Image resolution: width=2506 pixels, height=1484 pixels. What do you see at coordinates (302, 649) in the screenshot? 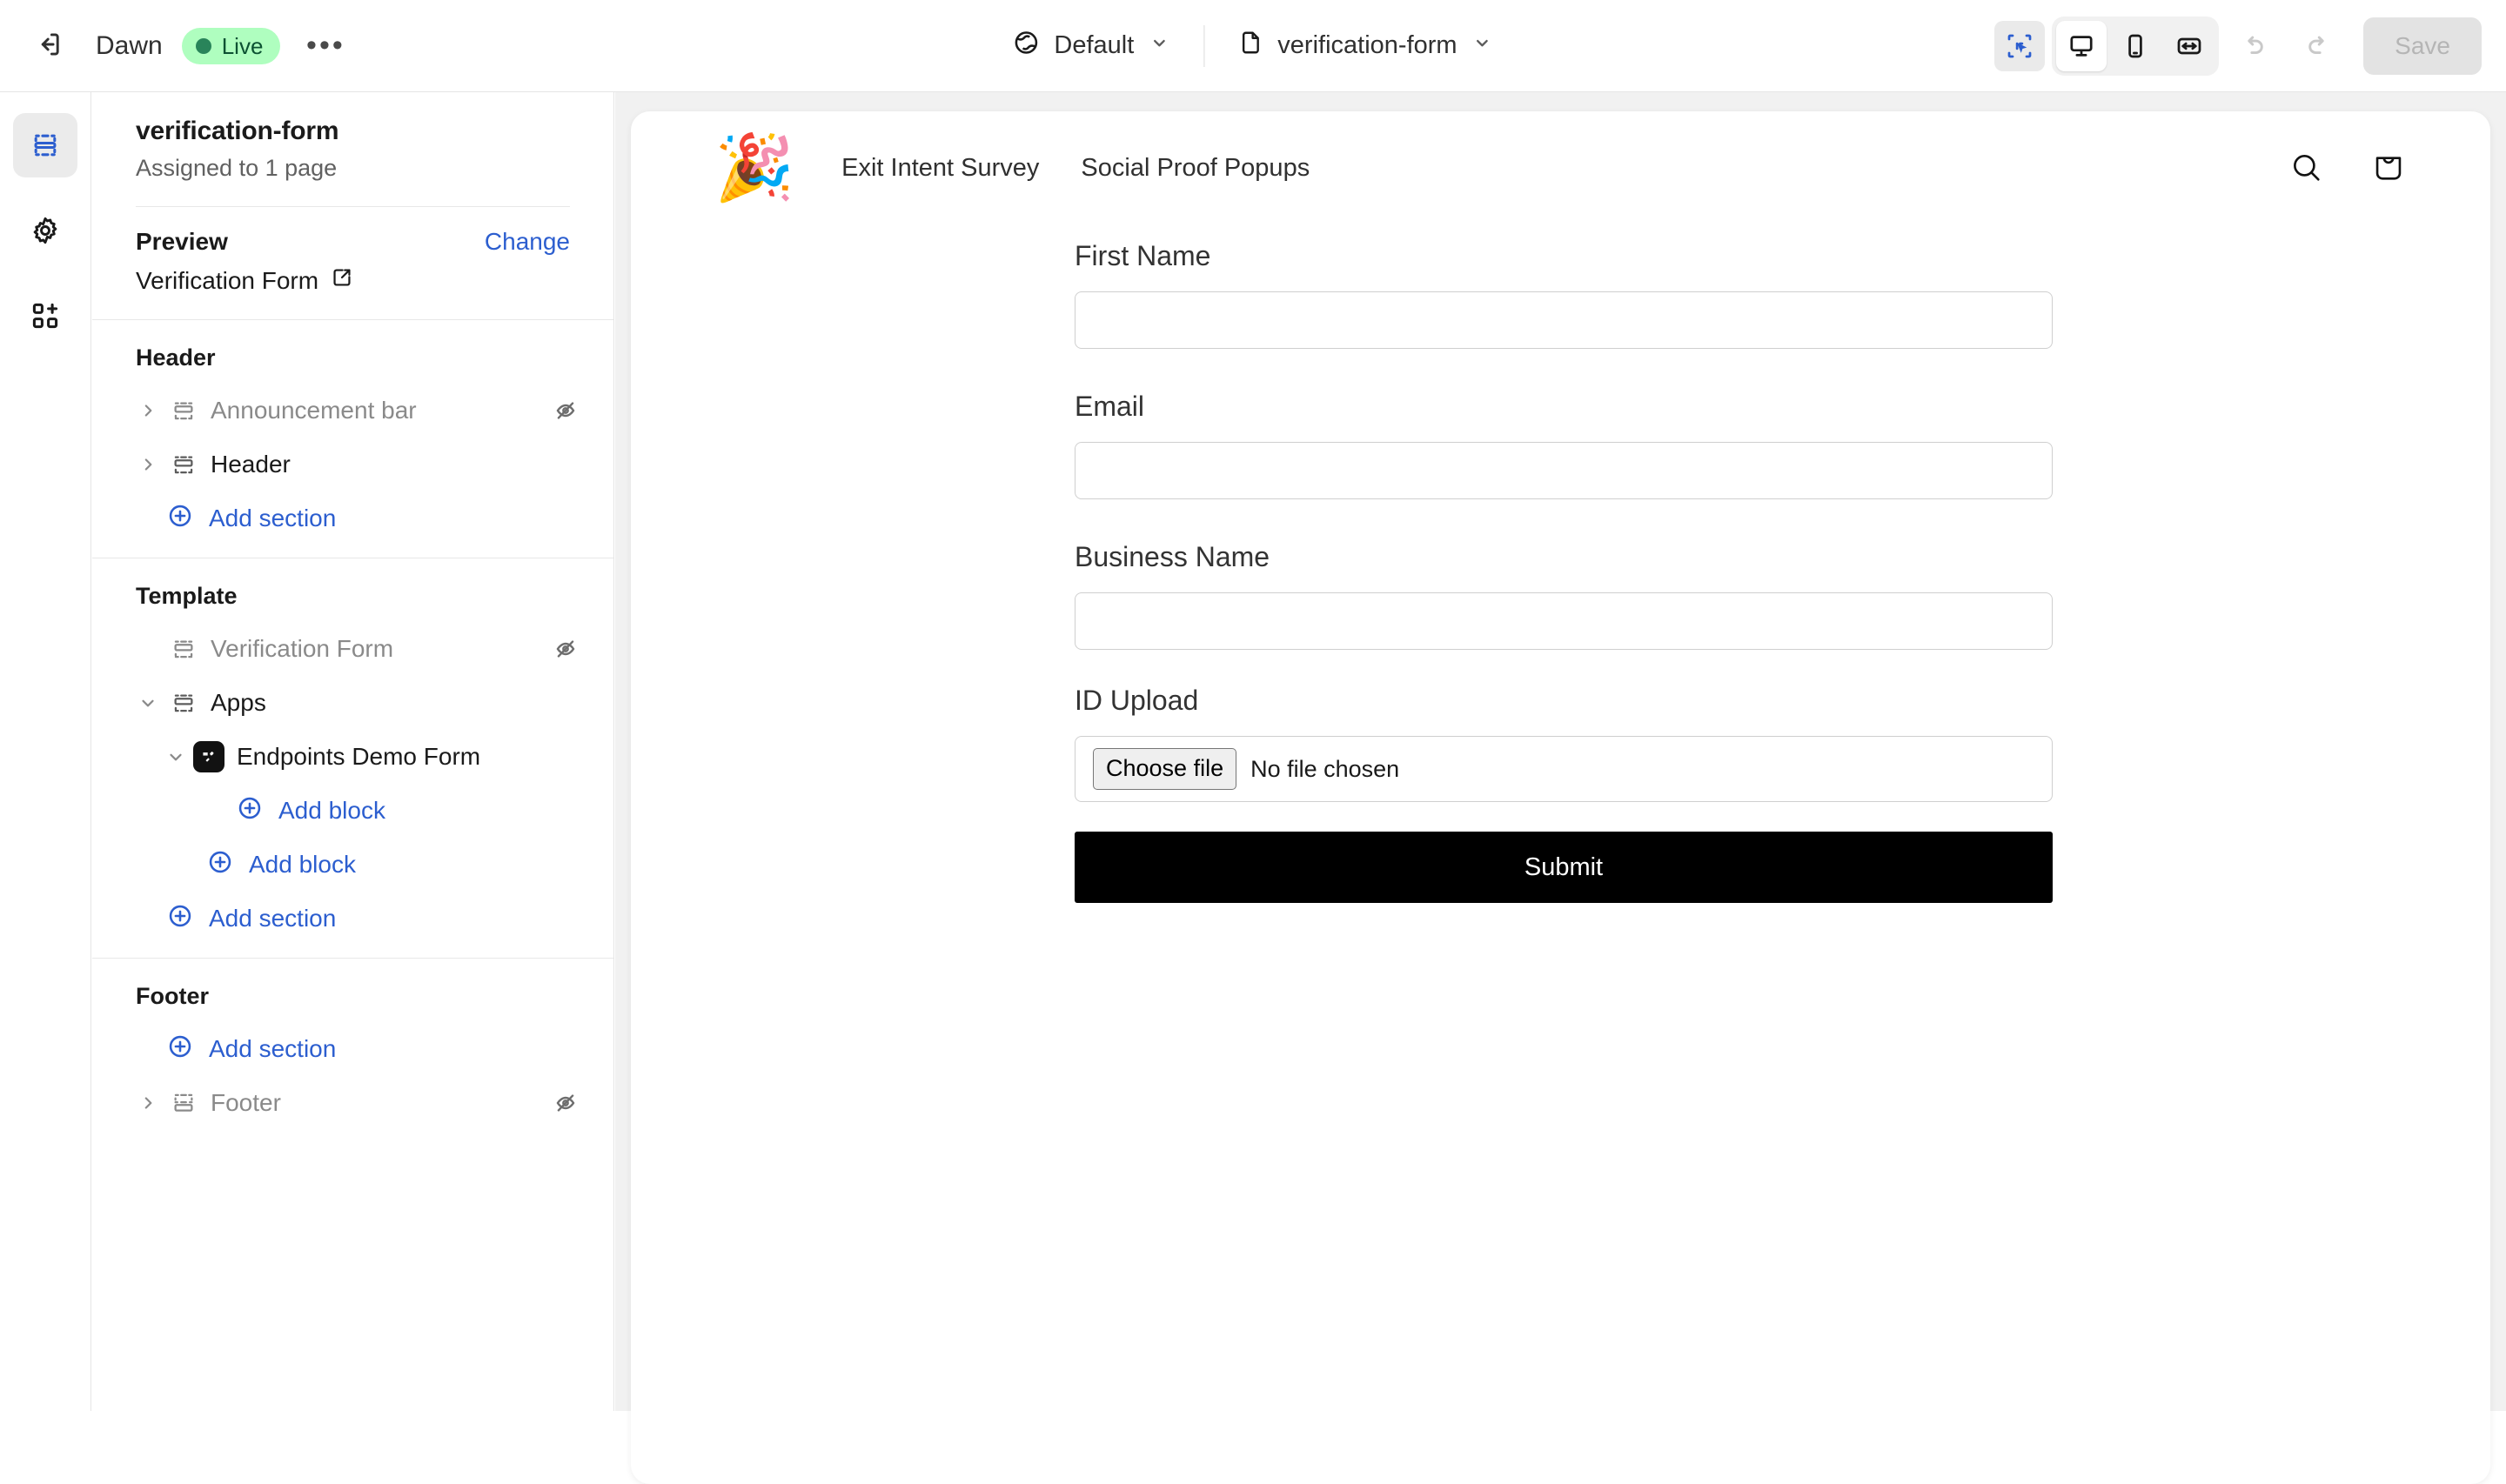
I see `section-label: Verification Form` at bounding box center [302, 649].